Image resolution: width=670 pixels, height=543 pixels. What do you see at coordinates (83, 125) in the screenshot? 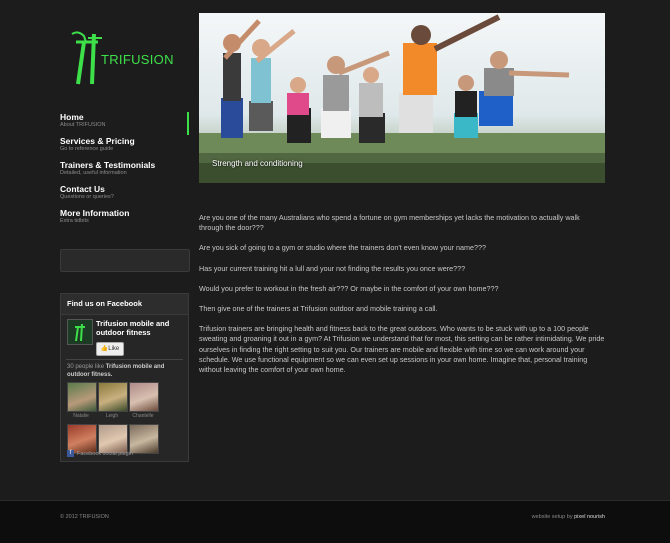
I see `nav-item-subtitle: About TRIFUSION` at bounding box center [83, 125].